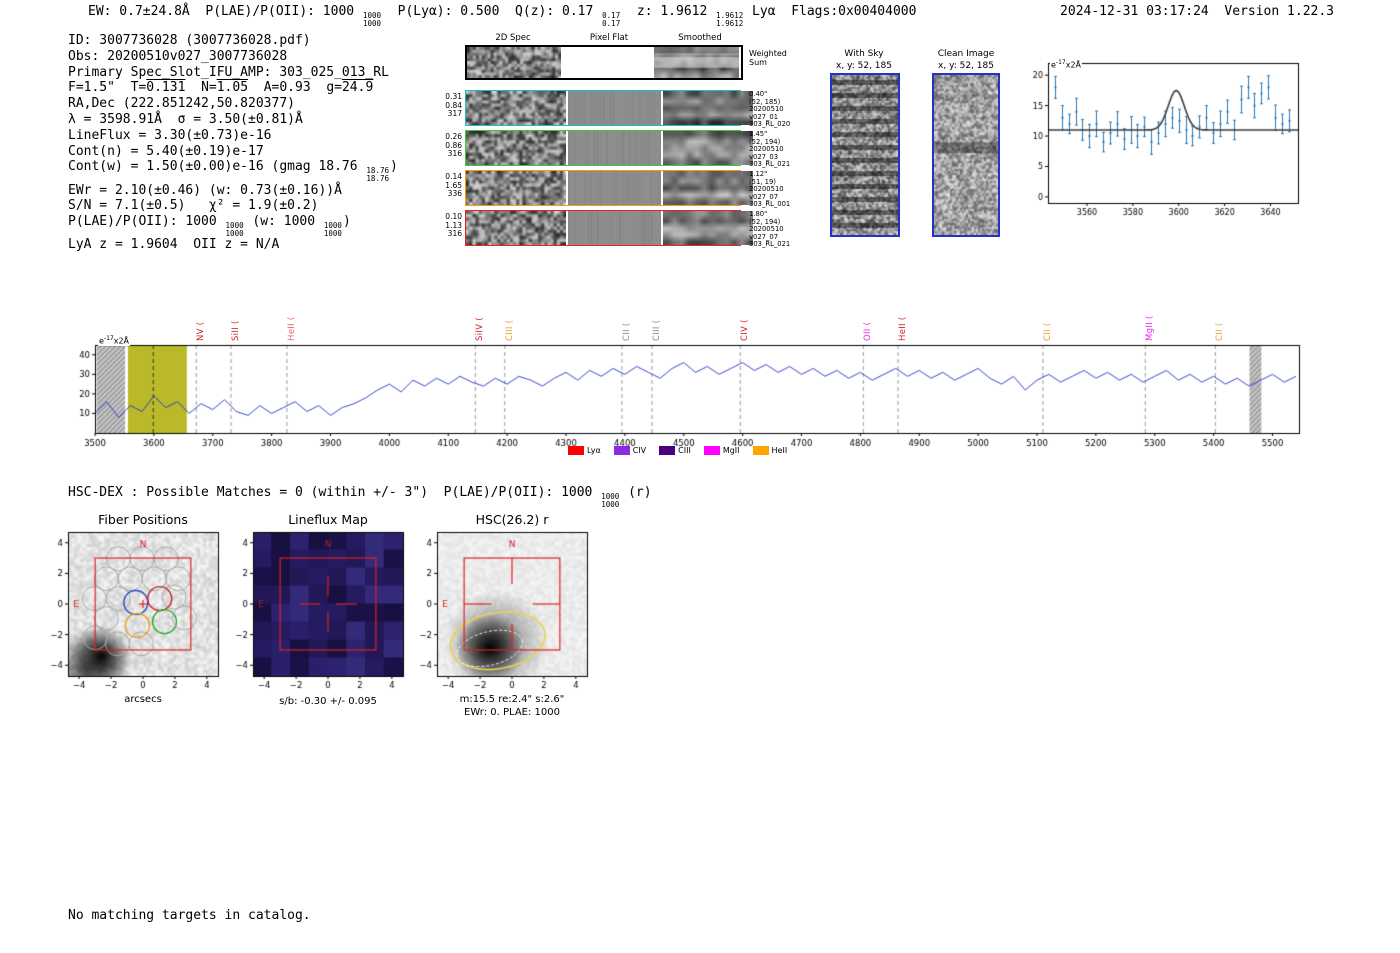 The width and height of the screenshot is (1400, 953). Describe the element at coordinates (675, 450) in the screenshot. I see `legend-item: CIII` at that location.